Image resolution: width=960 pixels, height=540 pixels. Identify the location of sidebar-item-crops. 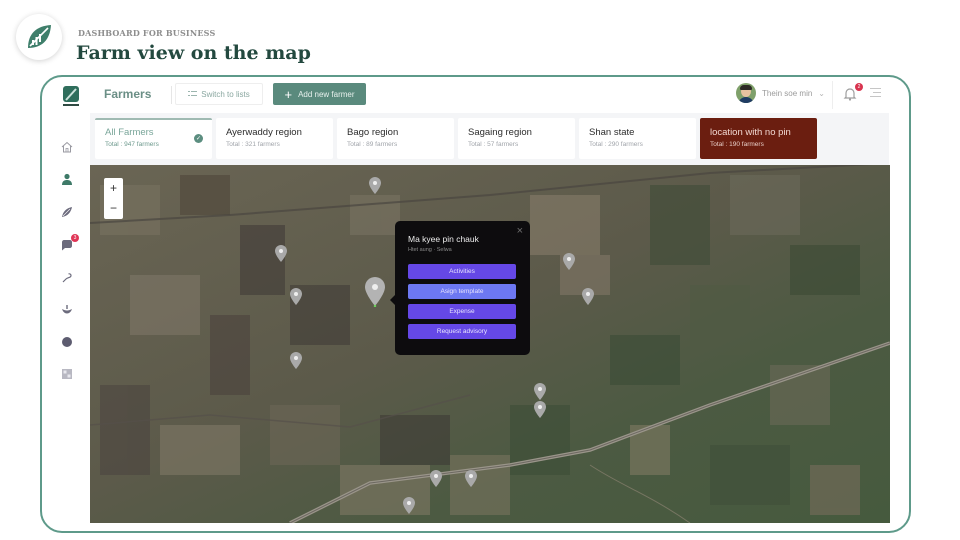
(67, 212).